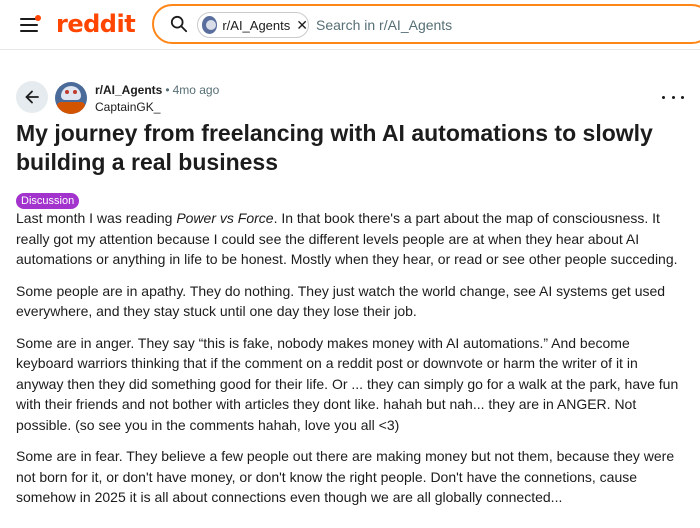  What do you see at coordinates (225, 218) in the screenshot?
I see `book-title: Power vs Force` at bounding box center [225, 218].